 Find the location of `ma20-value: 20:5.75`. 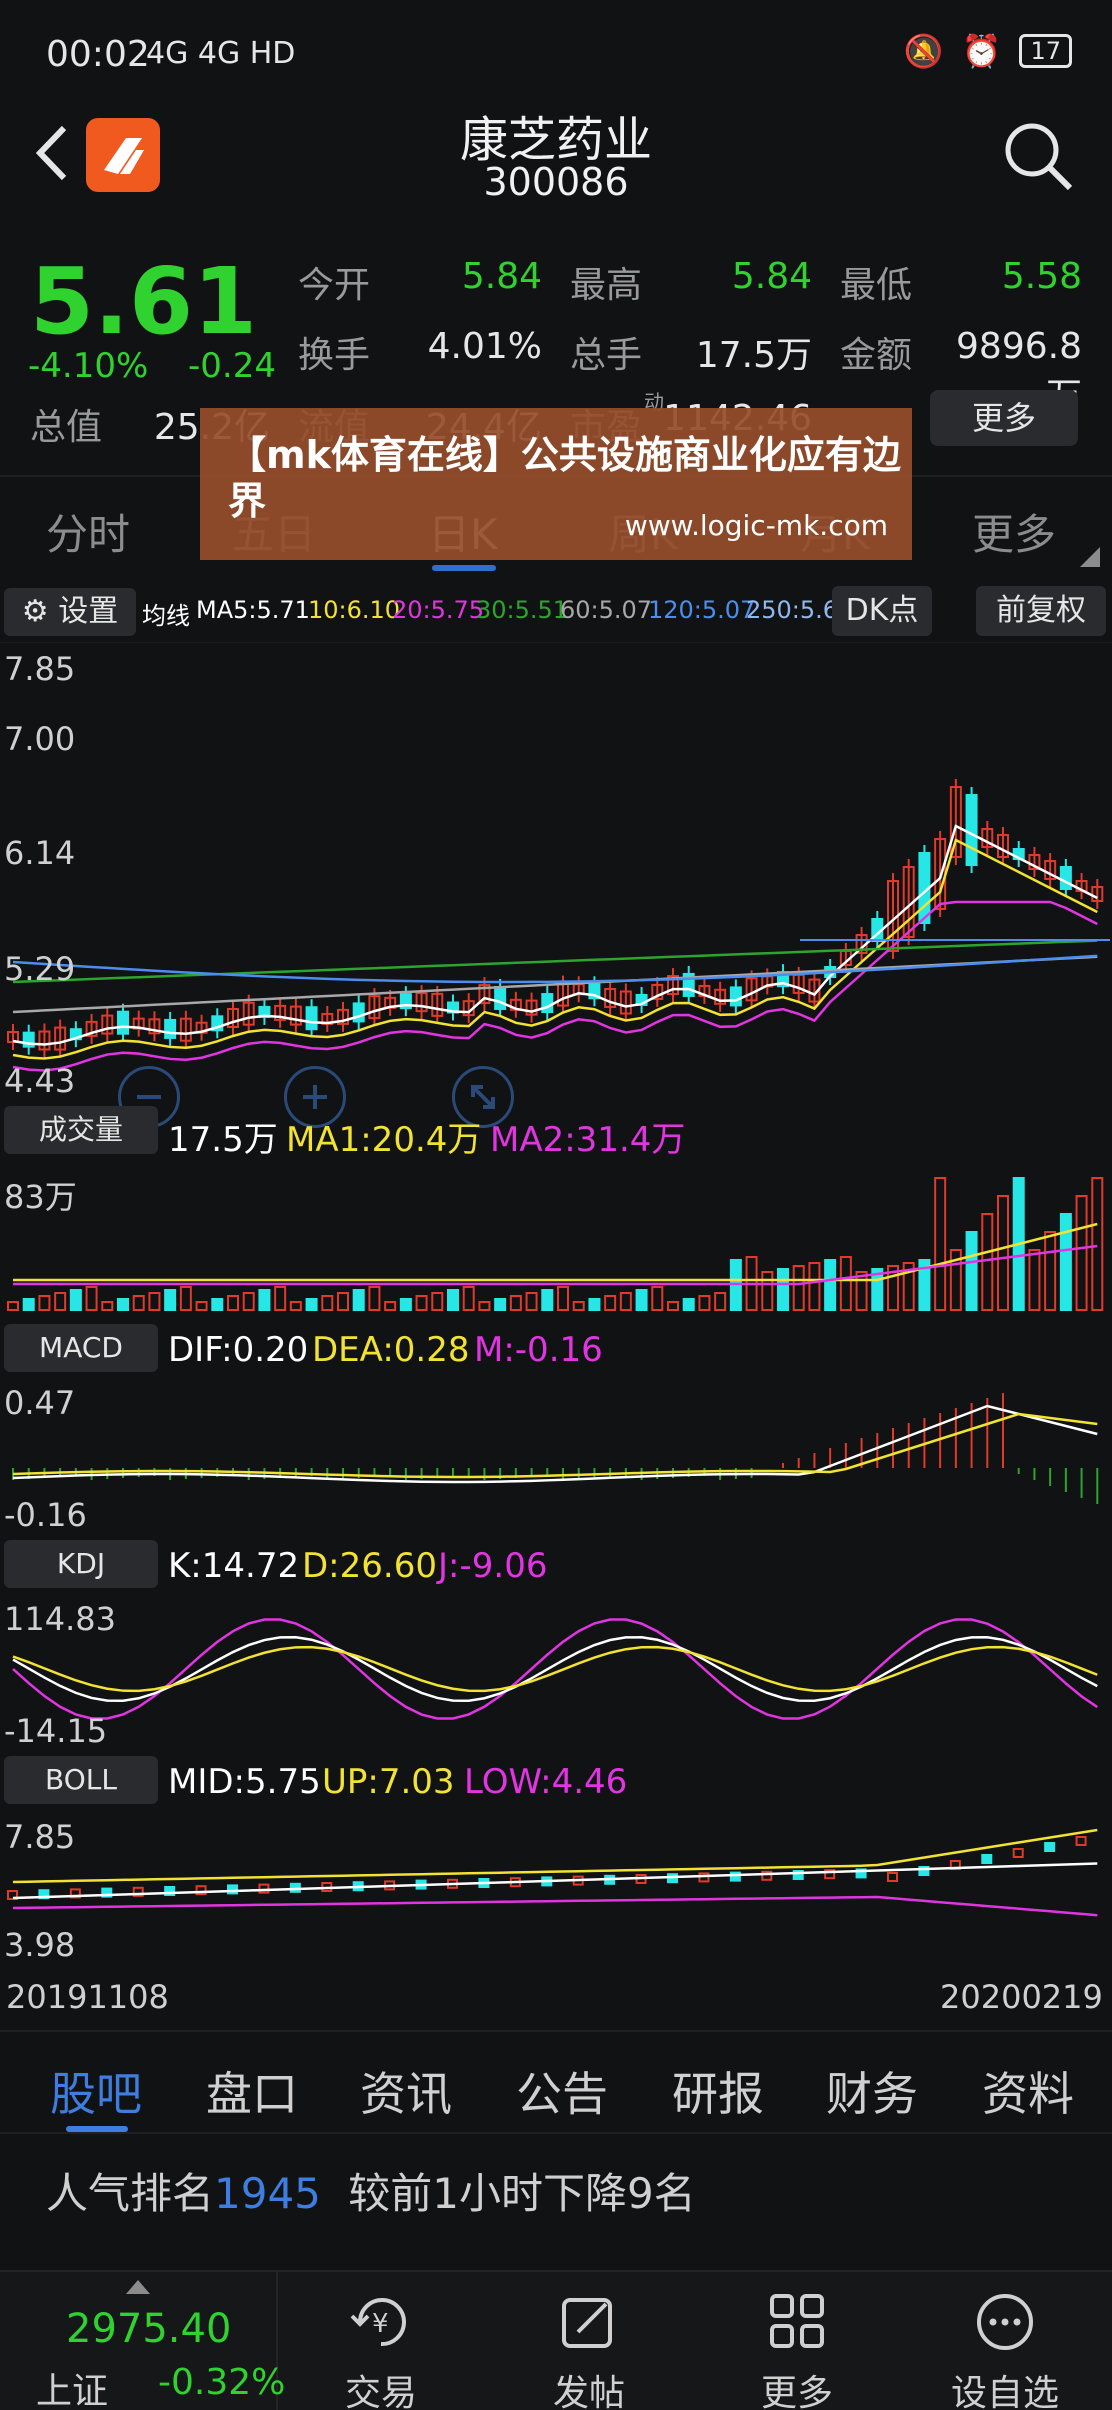

ma20-value: 20:5.75 is located at coordinates (438, 610).